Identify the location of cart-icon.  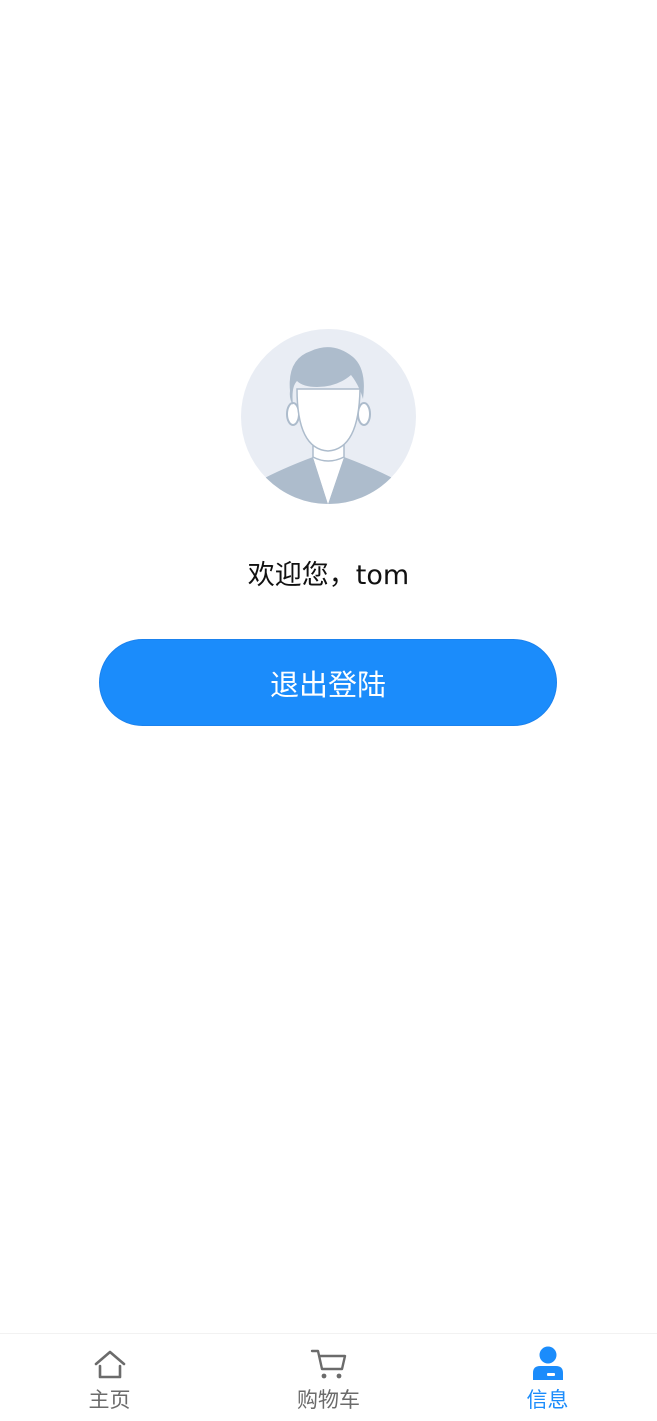
(329, 1364).